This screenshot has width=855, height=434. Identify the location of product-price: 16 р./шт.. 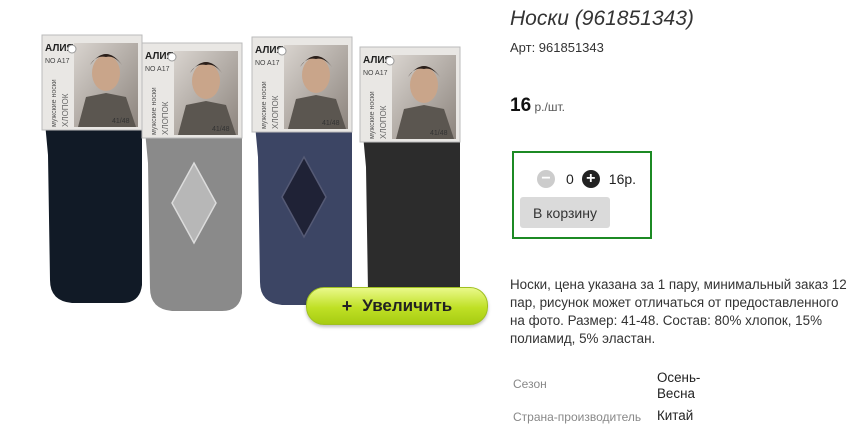
(537, 106).